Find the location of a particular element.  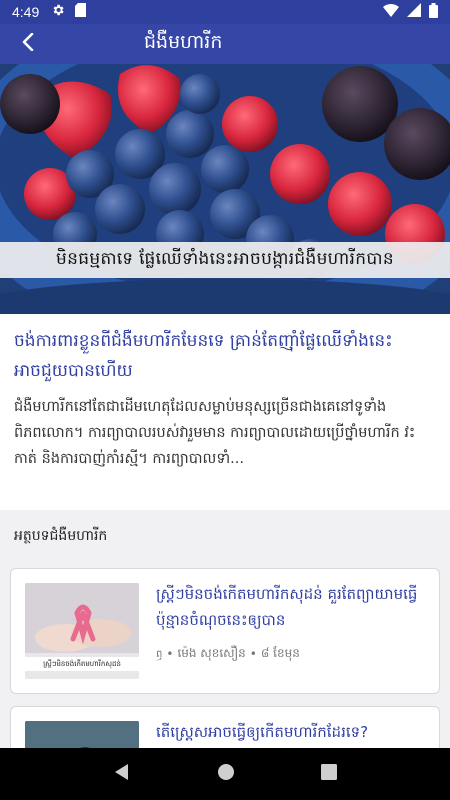

settings-gear-icon is located at coordinates (58, 12).